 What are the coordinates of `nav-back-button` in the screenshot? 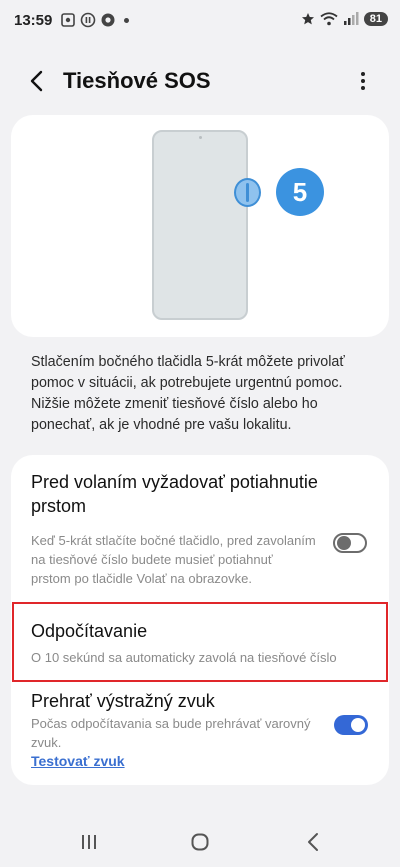 It's located at (313, 842).